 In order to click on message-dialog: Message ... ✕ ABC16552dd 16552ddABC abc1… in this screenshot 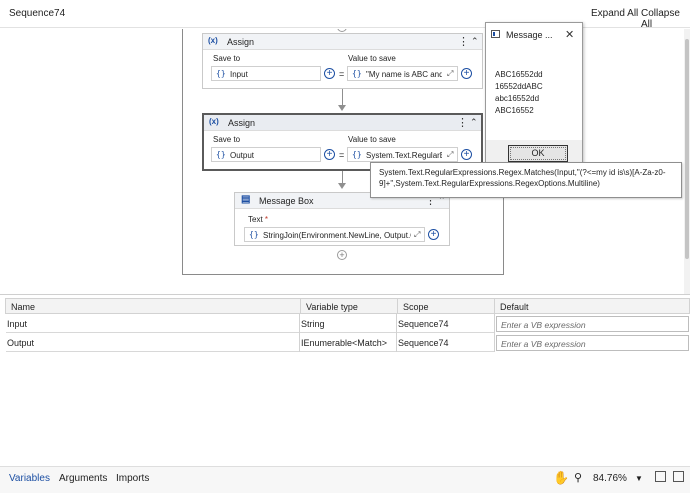, I will do `click(534, 93)`.